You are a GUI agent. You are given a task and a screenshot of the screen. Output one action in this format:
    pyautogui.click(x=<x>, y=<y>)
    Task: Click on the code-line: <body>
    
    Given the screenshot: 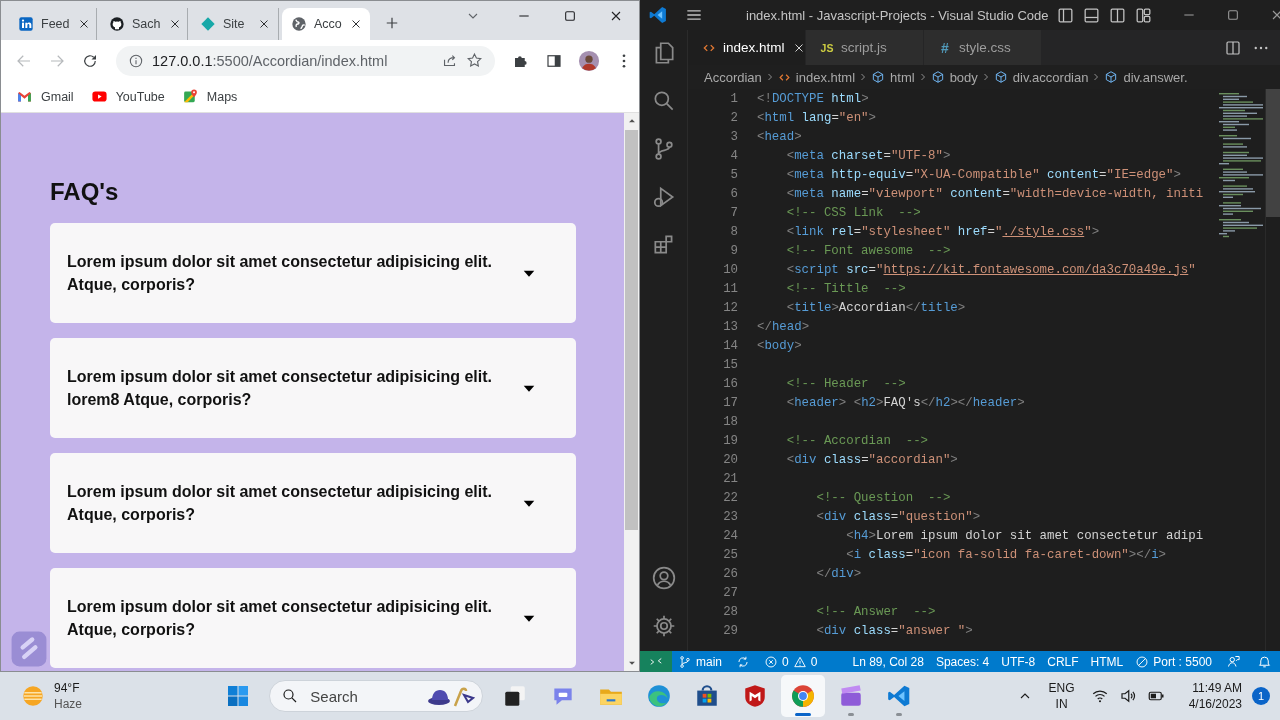 What is the action you would take?
    pyautogui.click(x=779, y=345)
    